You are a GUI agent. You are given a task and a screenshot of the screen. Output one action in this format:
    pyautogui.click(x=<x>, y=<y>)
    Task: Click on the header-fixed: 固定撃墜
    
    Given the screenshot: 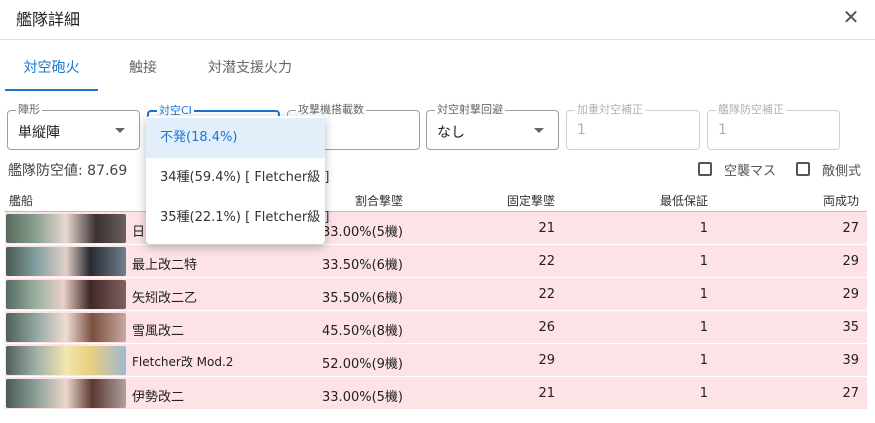 What is the action you would take?
    pyautogui.click(x=530, y=201)
    